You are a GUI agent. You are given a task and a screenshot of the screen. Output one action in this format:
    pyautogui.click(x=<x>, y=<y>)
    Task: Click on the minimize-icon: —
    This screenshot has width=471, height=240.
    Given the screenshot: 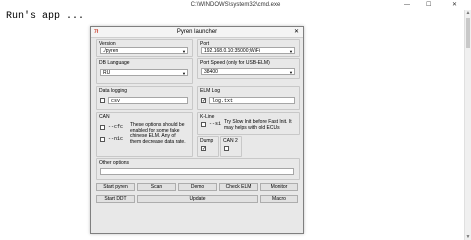 What is the action you would take?
    pyautogui.click(x=407, y=5)
    